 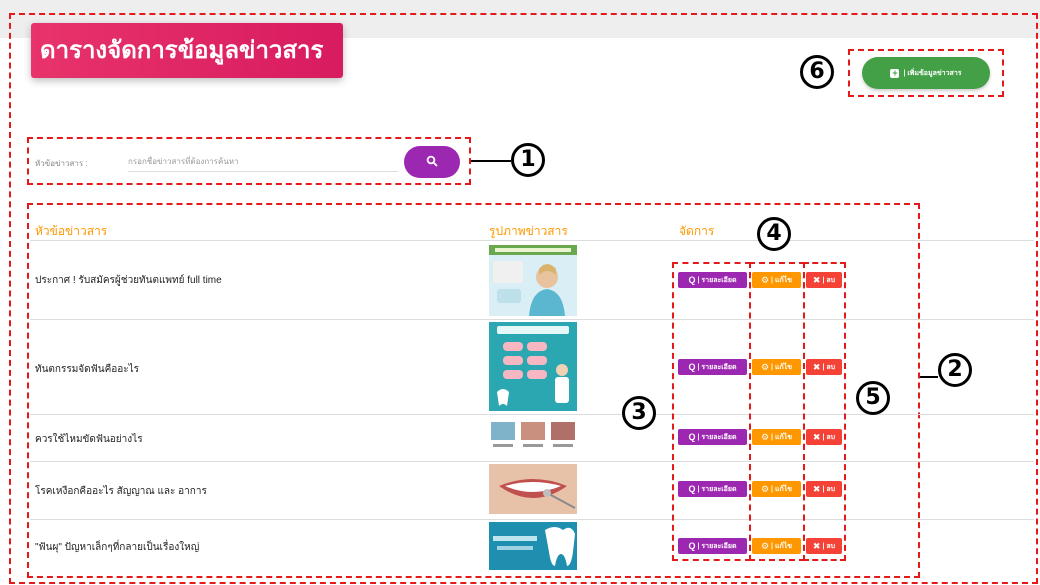 I want to click on search-label: หัวข้อข่าวสาร :, so click(x=61, y=163).